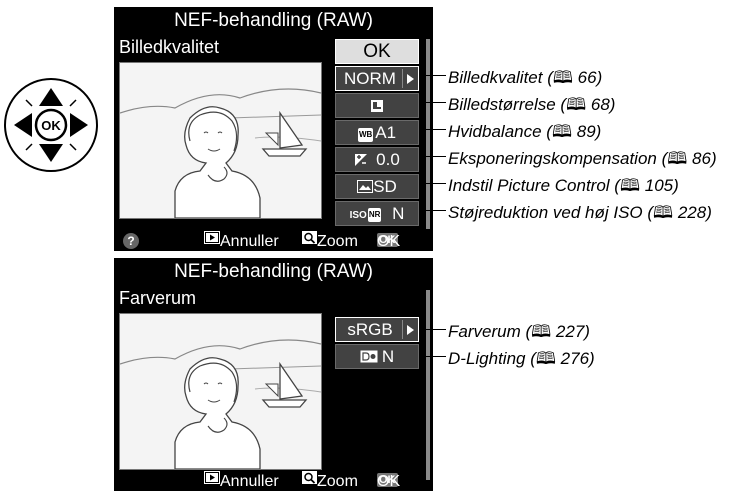 Image resolution: width=744 pixels, height=491 pixels. What do you see at coordinates (369, 356) in the screenshot?
I see `d-lighting-icon` at bounding box center [369, 356].